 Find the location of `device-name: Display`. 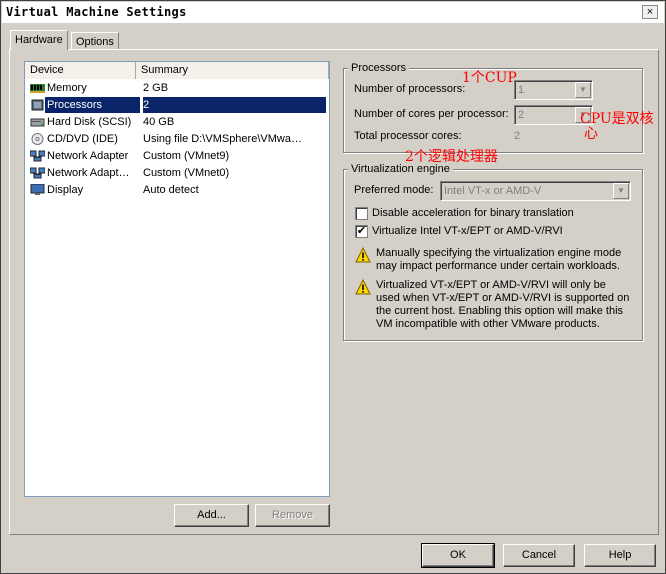

device-name: Display is located at coordinates (65, 190).